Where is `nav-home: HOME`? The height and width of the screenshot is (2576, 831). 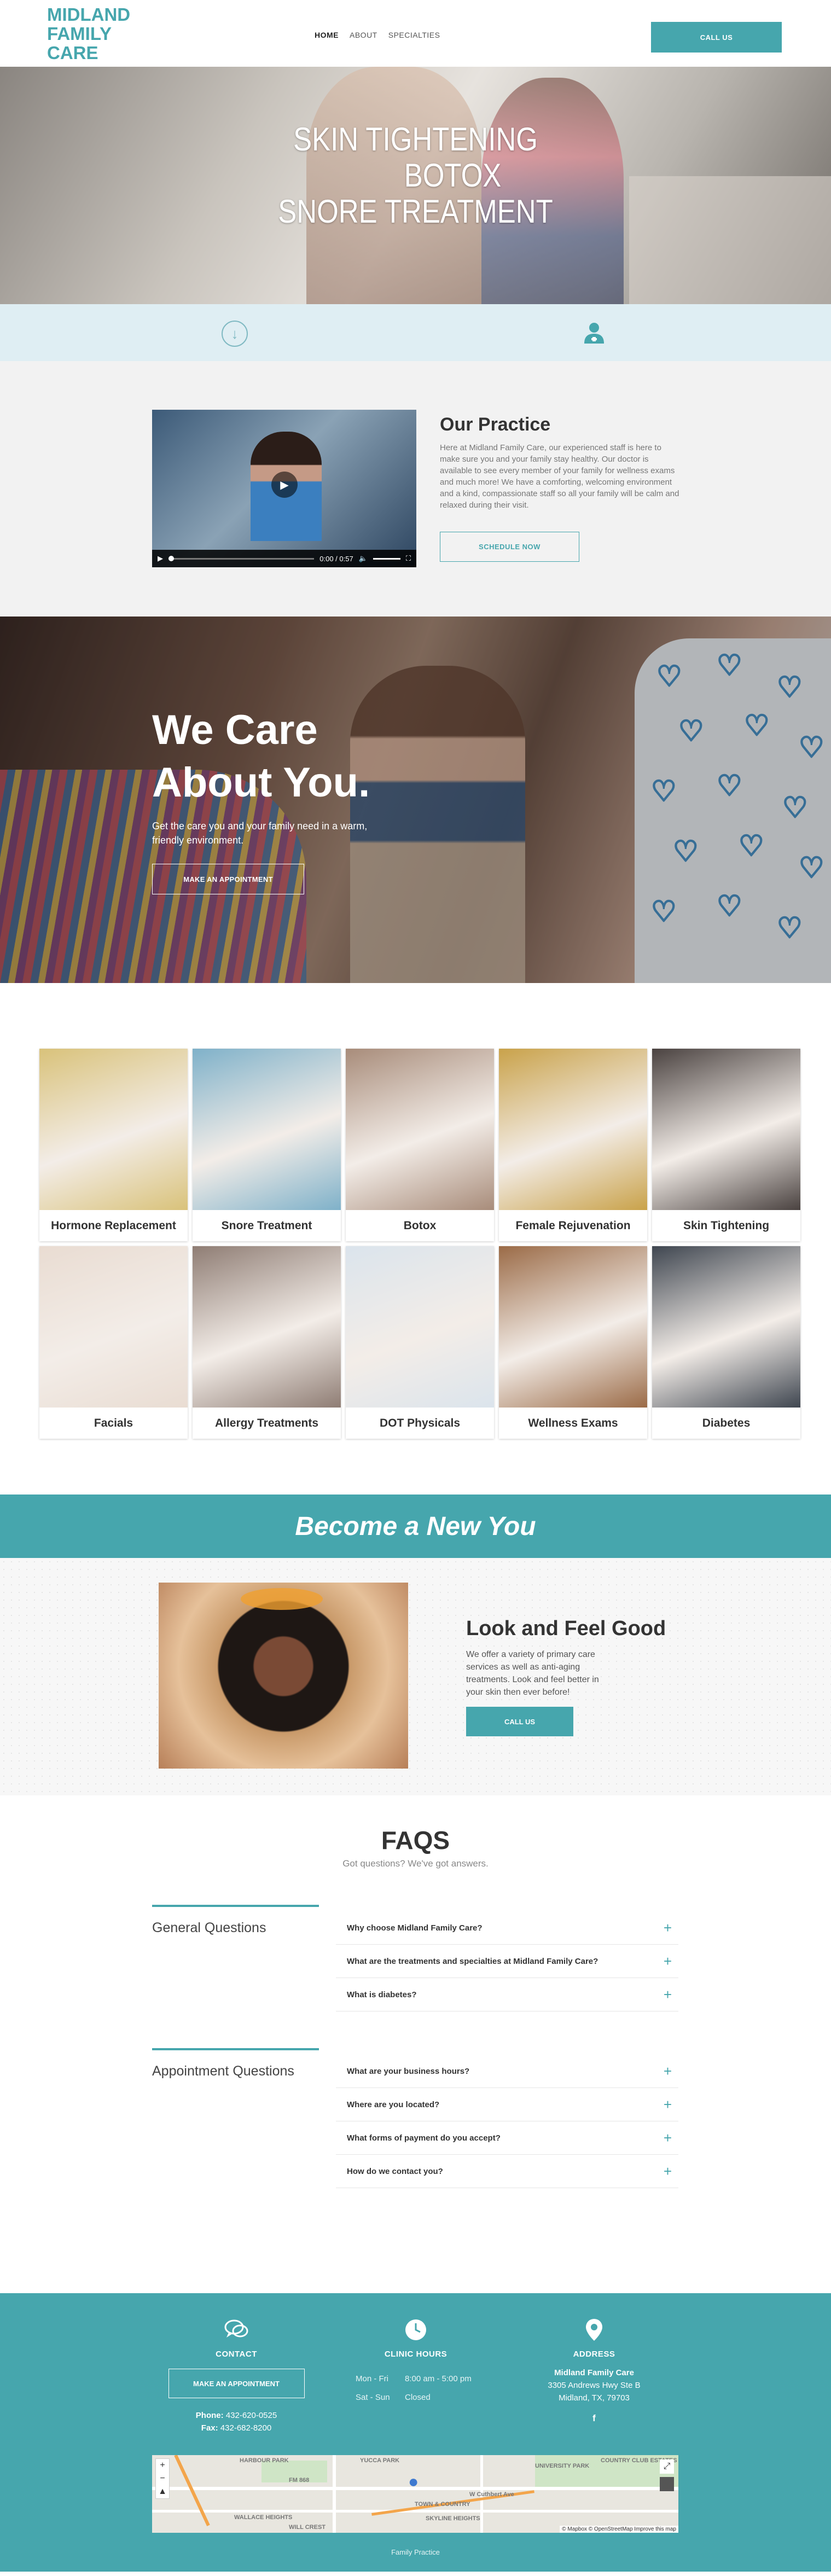
nav-home: HOME is located at coordinates (327, 35).